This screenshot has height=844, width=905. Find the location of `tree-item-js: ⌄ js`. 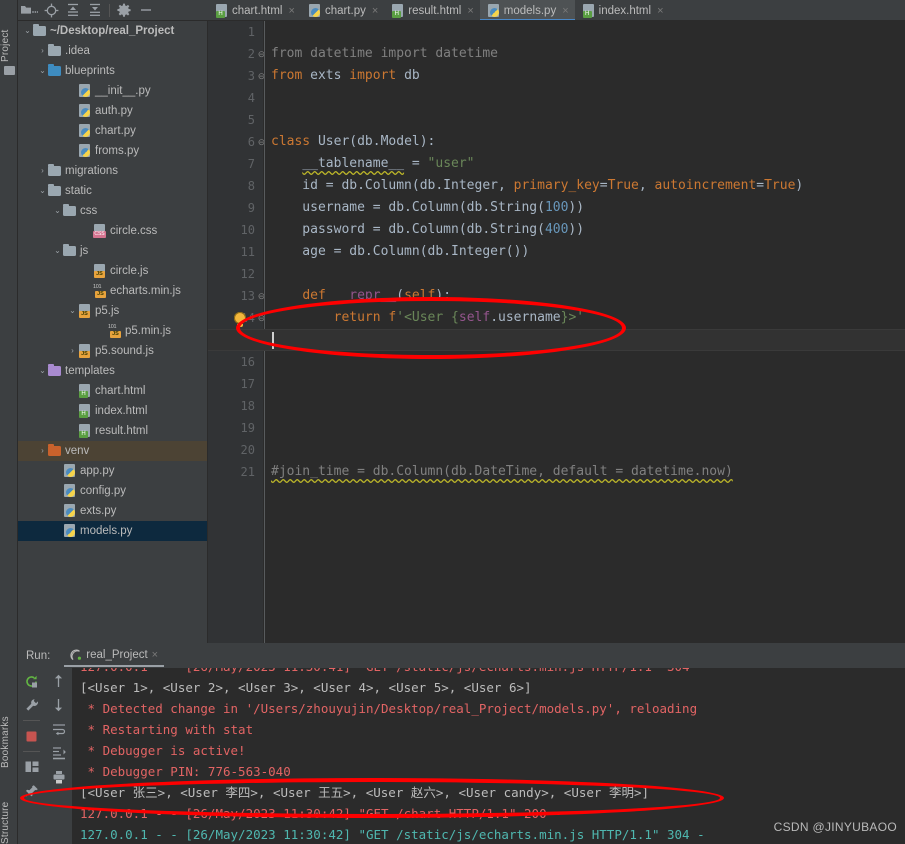

tree-item-js: ⌄ js is located at coordinates (112, 251).